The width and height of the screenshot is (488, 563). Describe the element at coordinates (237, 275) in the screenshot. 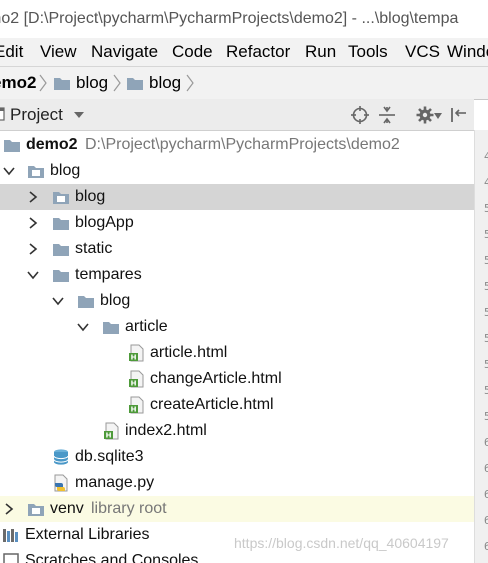

I see `tree-node-tempares: tempares` at that location.